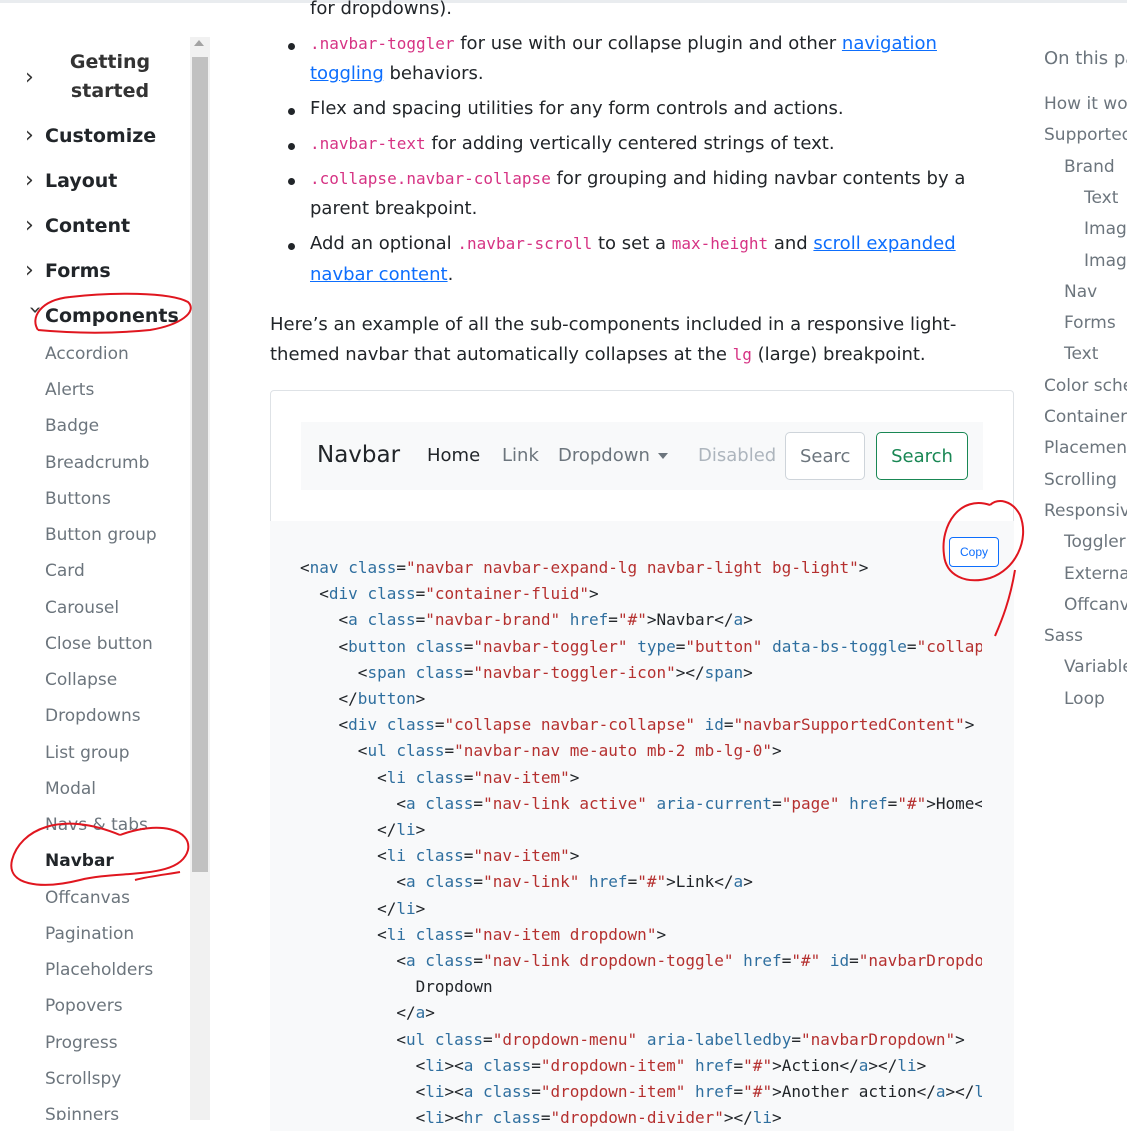 This screenshot has height=1131, width=1127. What do you see at coordinates (520, 455) in the screenshot?
I see `nav-link-link: Link` at bounding box center [520, 455].